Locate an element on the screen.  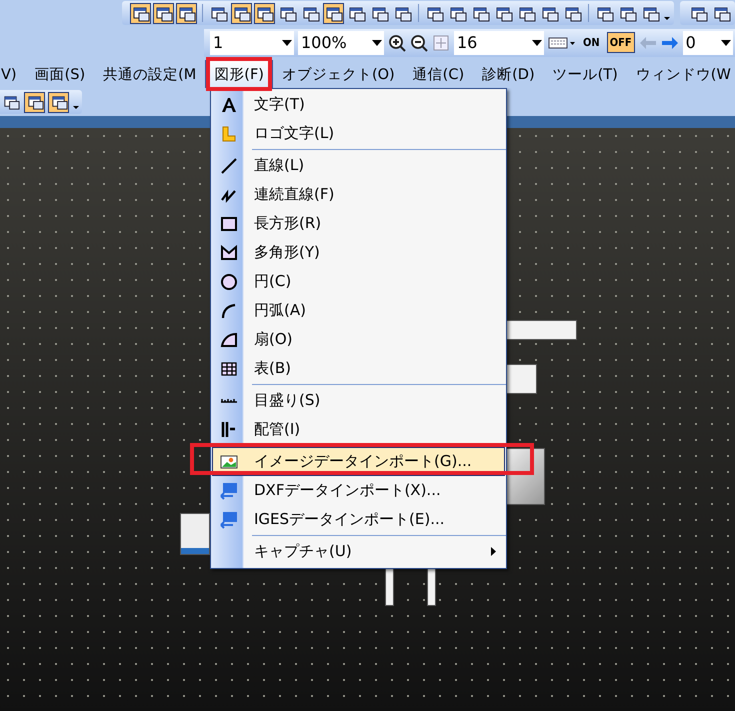
menu-item: キャプチャ(U) is located at coordinates (358, 551).